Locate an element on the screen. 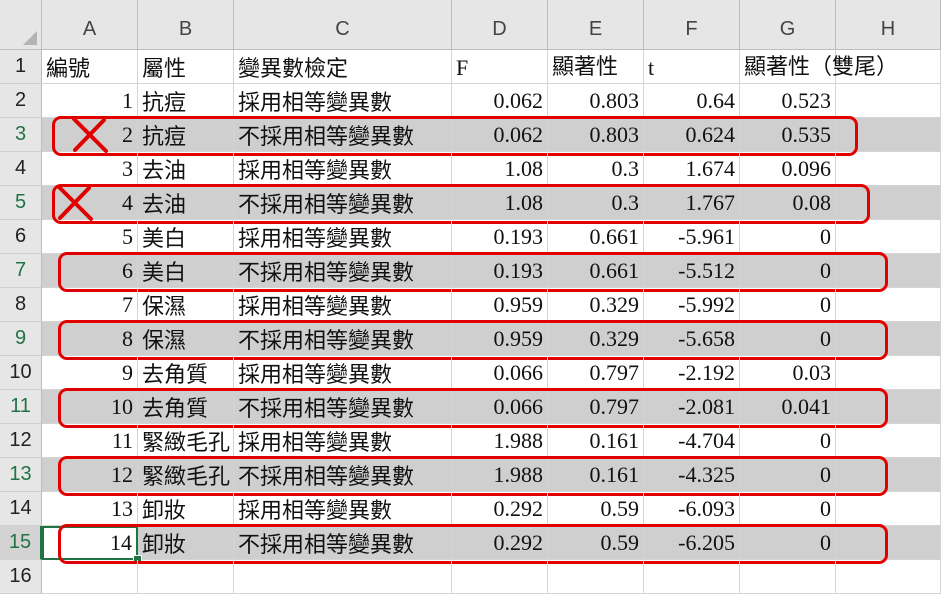 Image resolution: width=941 pixels, height=594 pixels. cell-d6: 0.193 is located at coordinates (500, 237).